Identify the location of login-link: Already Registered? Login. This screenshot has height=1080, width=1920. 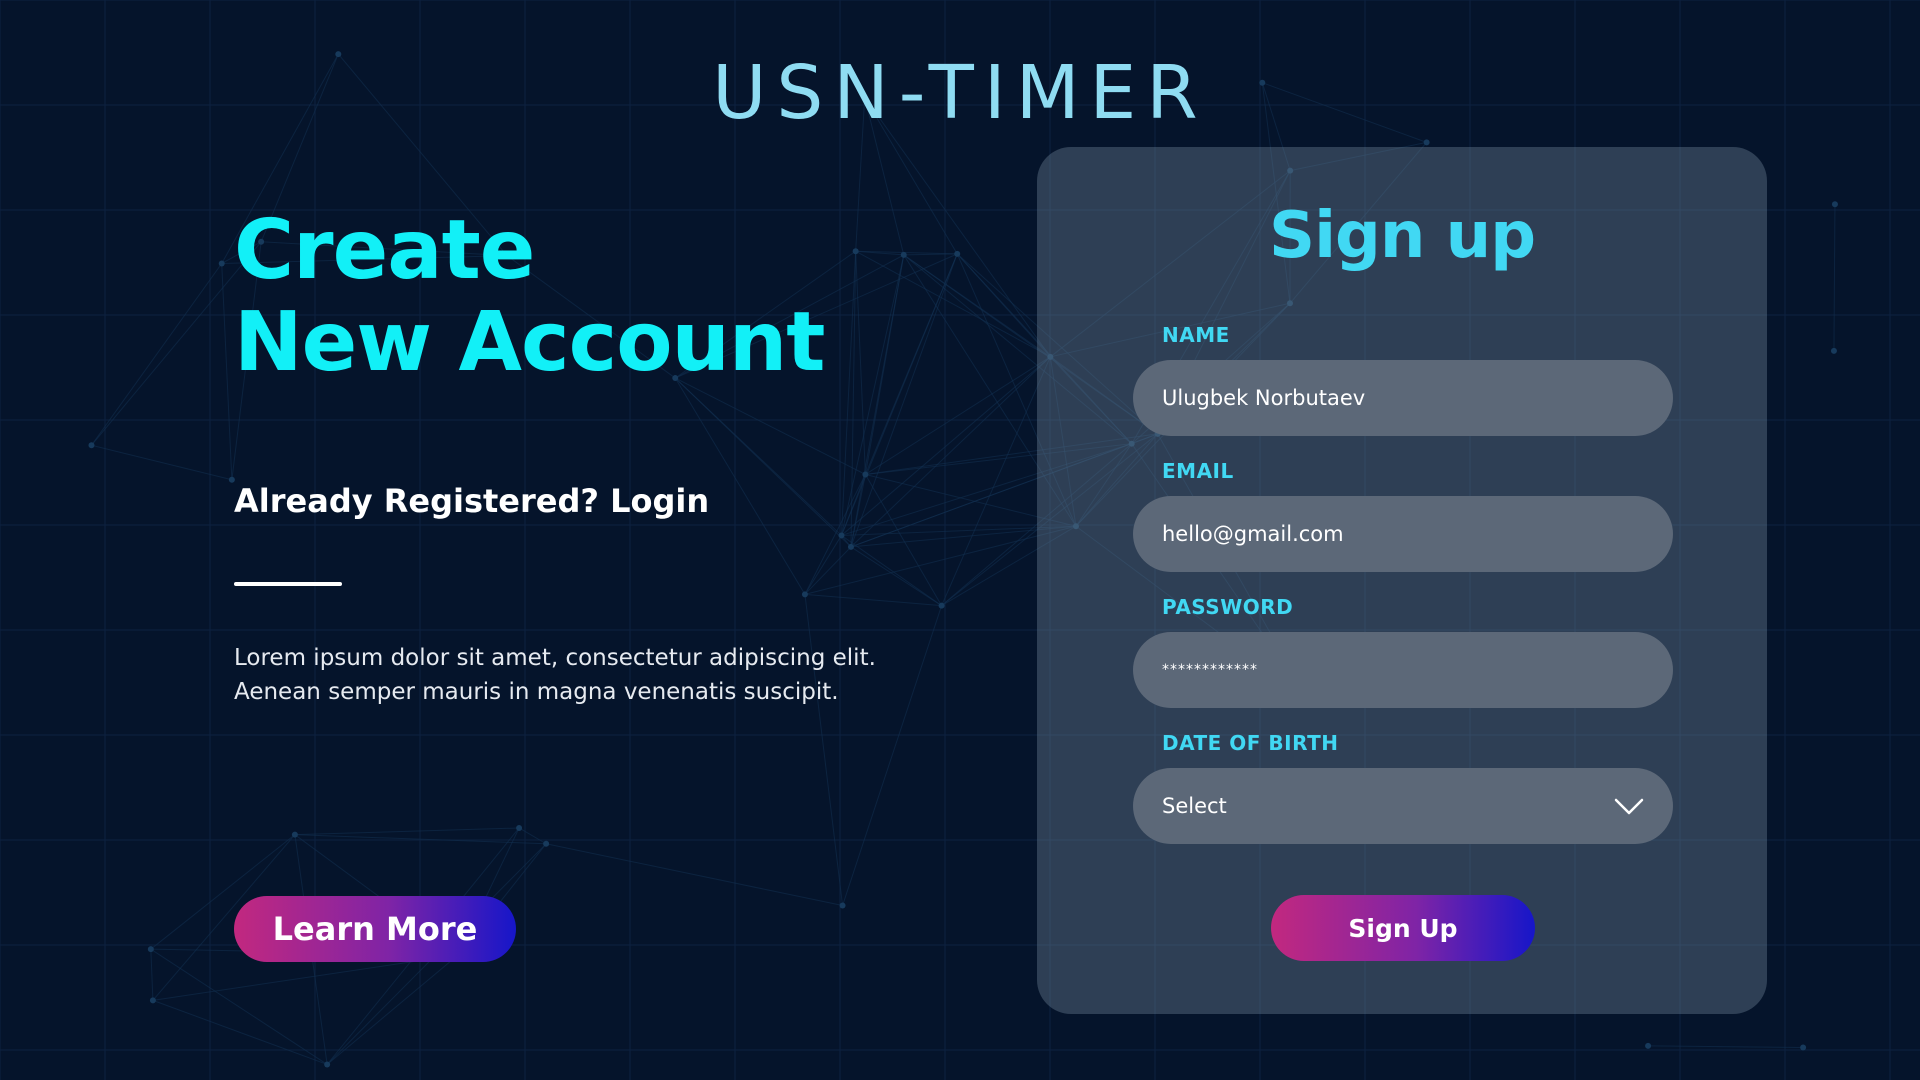
(471, 501).